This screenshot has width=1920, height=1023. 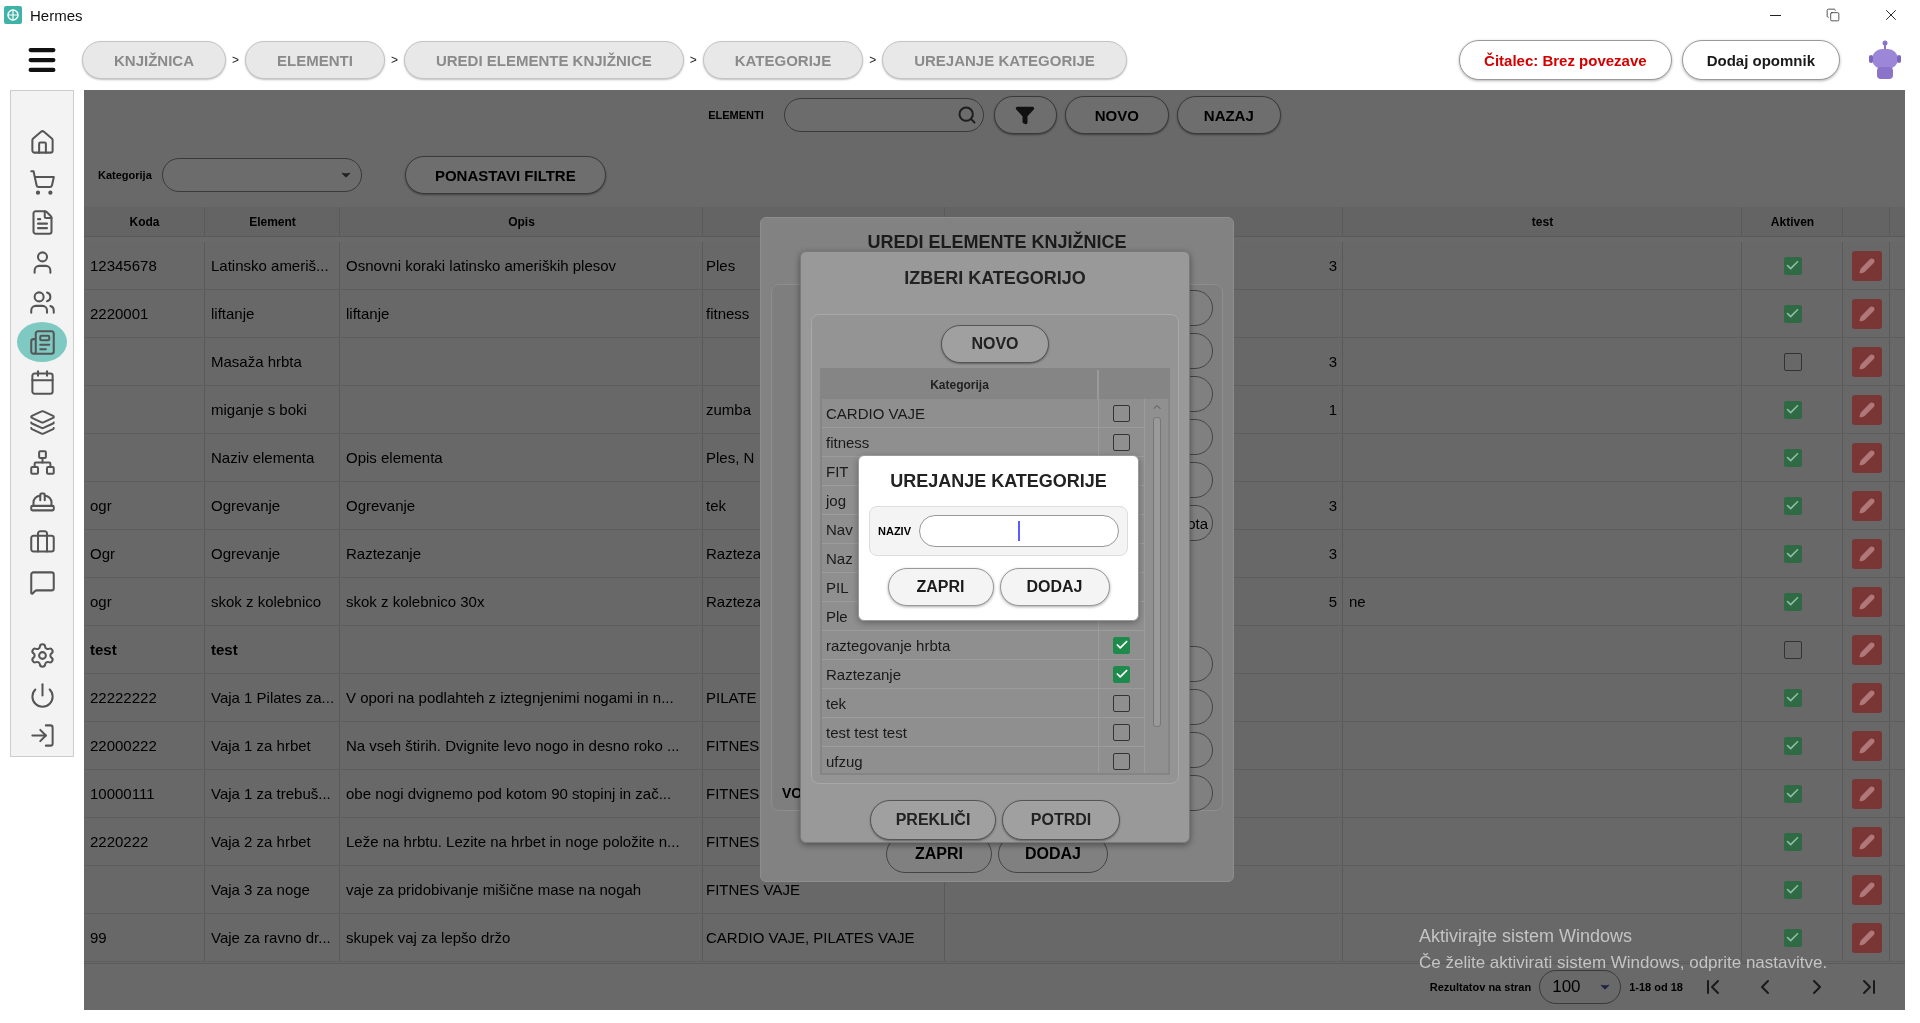 What do you see at coordinates (1480, 987) in the screenshot?
I see `page-size-label: Rezultatov na stran` at bounding box center [1480, 987].